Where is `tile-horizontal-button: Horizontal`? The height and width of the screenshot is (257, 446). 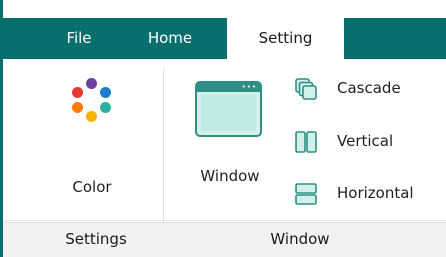
tile-horizontal-button: Horizontal is located at coordinates (368, 195).